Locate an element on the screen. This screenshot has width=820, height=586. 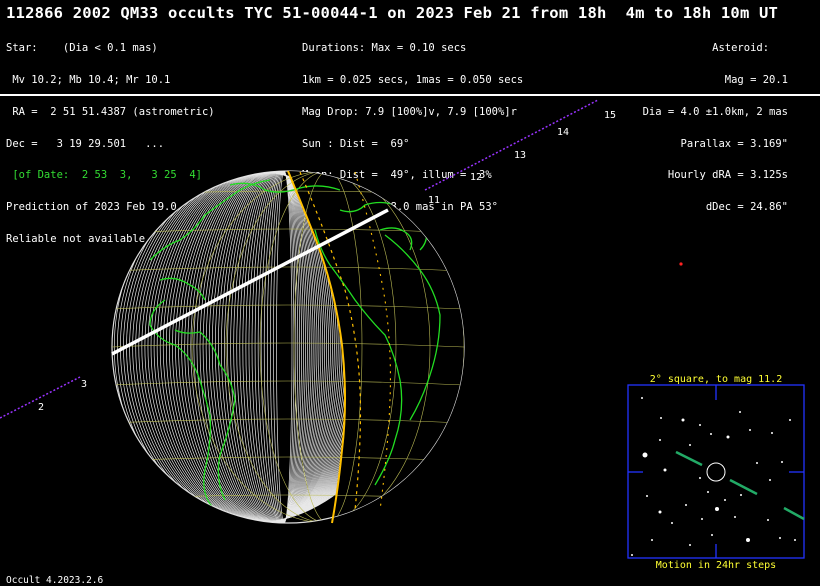
inset-title: 2° square, to mag 11.2 is located at coordinates (716, 379).